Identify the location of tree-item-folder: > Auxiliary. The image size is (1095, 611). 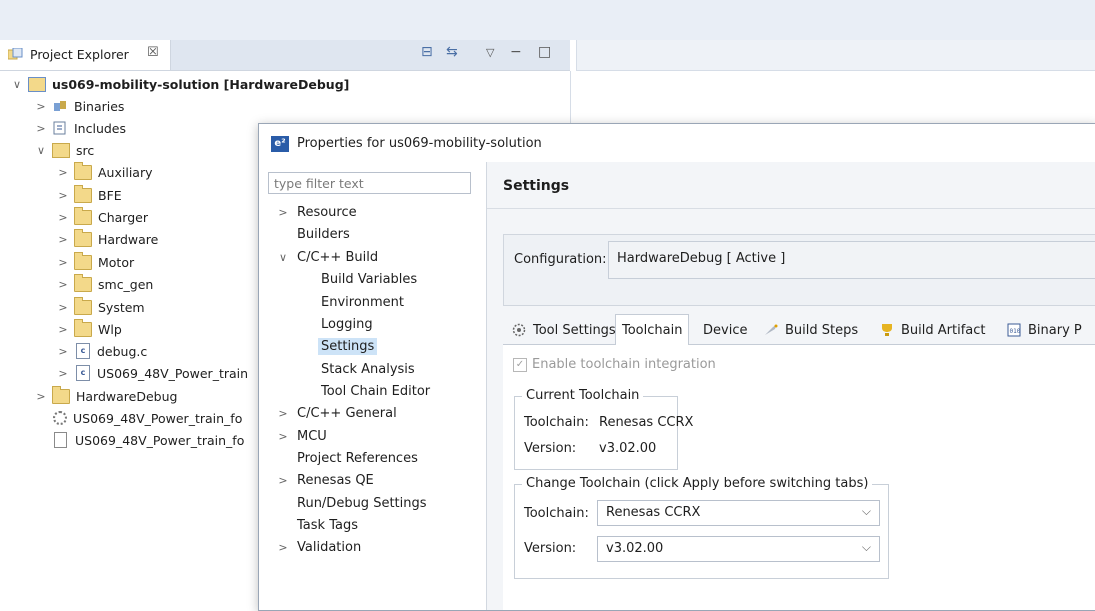
(104, 171).